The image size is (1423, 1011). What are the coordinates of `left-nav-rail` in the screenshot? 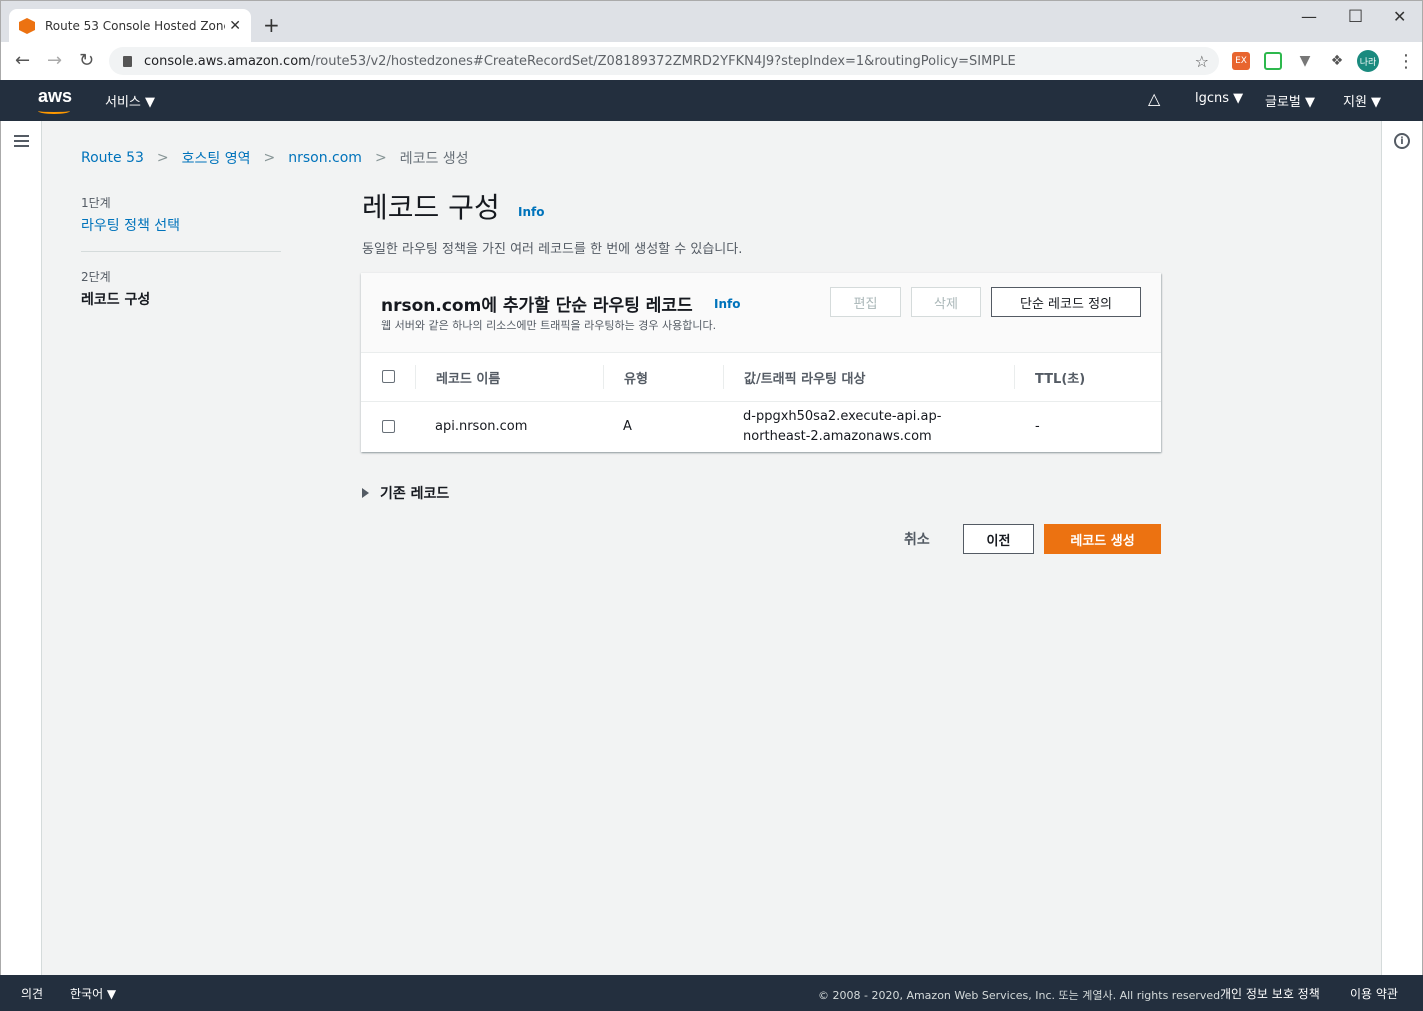 It's located at (21, 548).